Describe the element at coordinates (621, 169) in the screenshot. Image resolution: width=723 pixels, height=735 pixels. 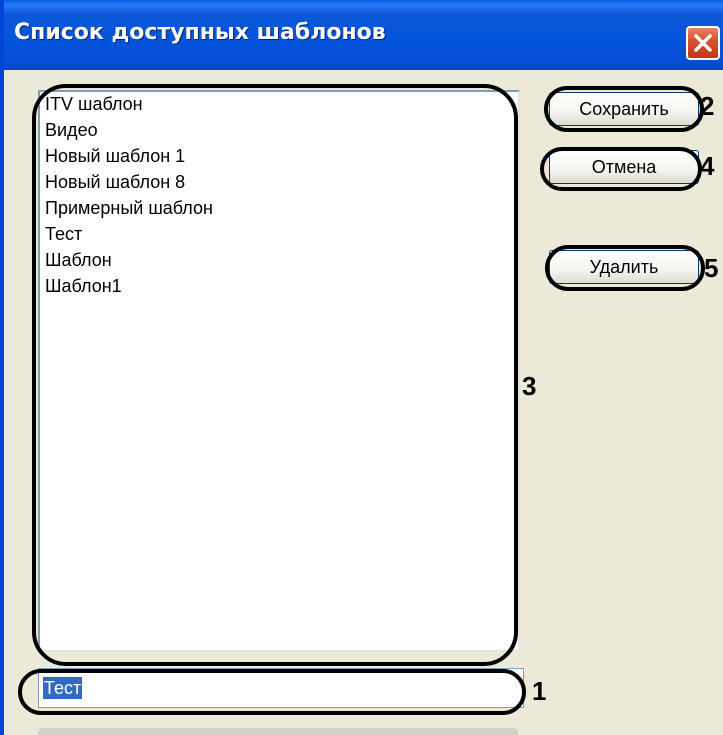
I see `cancel-callout-outline` at that location.